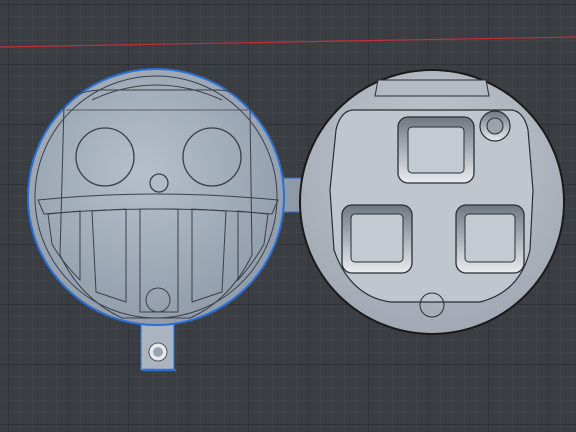  Describe the element at coordinates (432, 88) in the screenshot. I see `top-notch` at that location.